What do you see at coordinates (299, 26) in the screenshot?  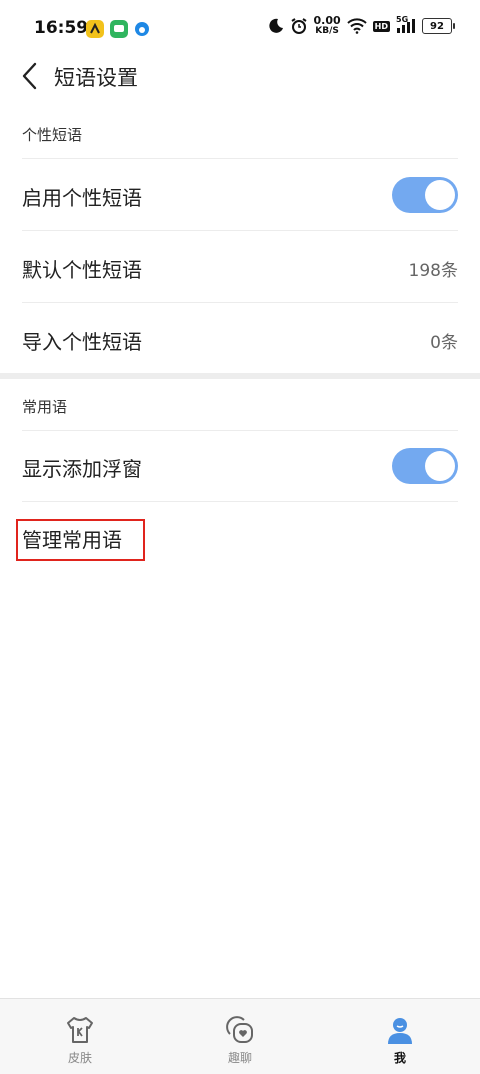 I see `alarm-icon` at bounding box center [299, 26].